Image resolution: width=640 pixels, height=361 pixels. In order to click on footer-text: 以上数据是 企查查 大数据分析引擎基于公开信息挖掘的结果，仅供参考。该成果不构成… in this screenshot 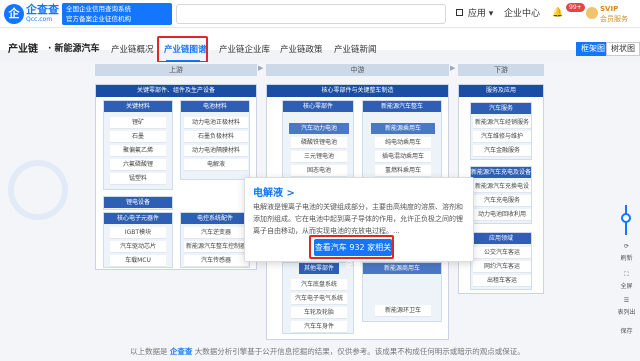, I will do `click(327, 351)`.